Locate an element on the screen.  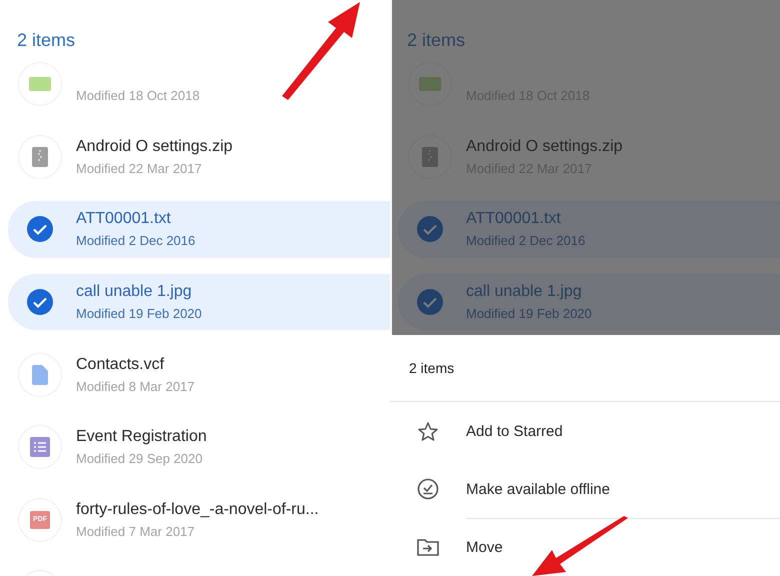
modified-date: Modified 22 Mar 2017 is located at coordinates (139, 168).